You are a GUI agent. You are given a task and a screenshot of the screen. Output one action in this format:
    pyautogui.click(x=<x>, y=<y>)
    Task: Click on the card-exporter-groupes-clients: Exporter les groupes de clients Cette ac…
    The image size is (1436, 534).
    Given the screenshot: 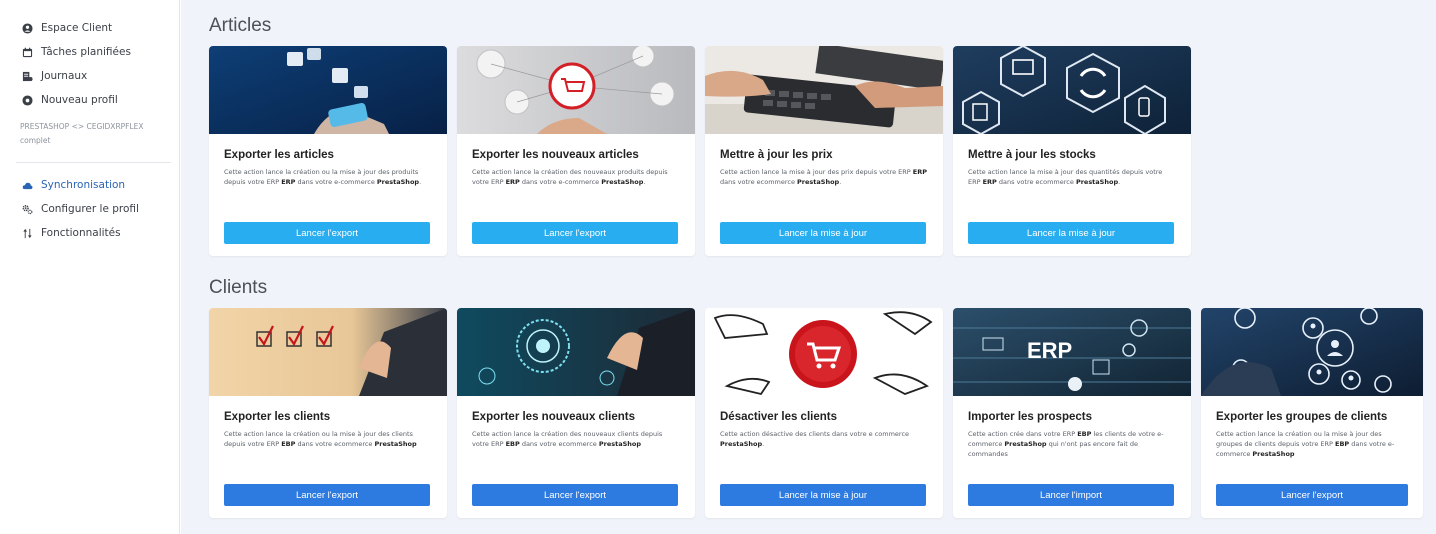 What is the action you would take?
    pyautogui.click(x=1312, y=413)
    